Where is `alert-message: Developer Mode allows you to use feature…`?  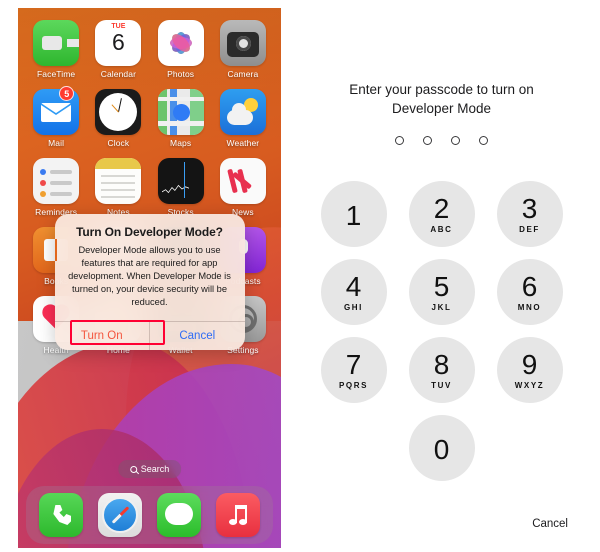
alert-message: Developer Mode allows you to use feature… is located at coordinates (149, 276).